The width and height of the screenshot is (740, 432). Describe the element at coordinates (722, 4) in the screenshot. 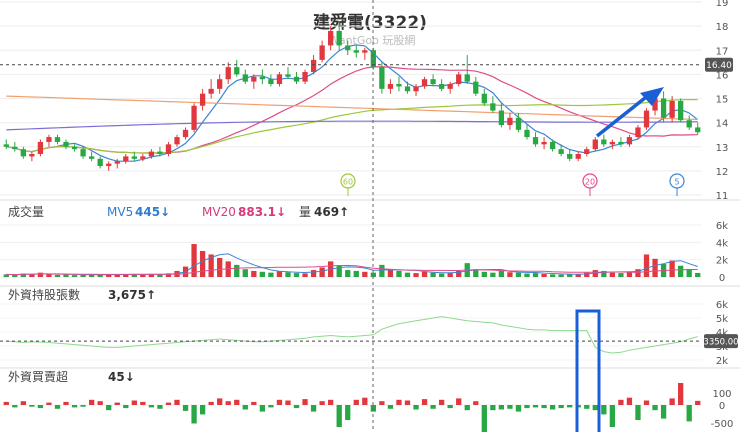

I see `price-tick-label: 19` at that location.